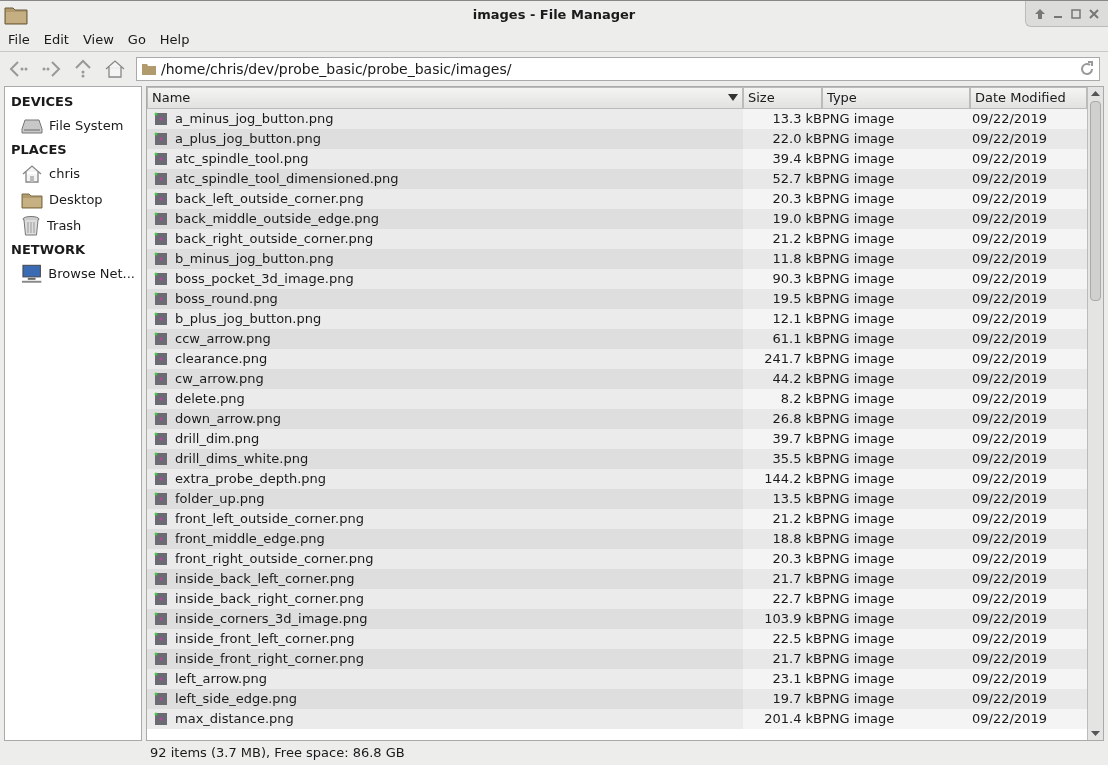 Image resolution: width=1108 pixels, height=765 pixels. I want to click on table-cell-text: 44.2 kB, so click(796, 379).